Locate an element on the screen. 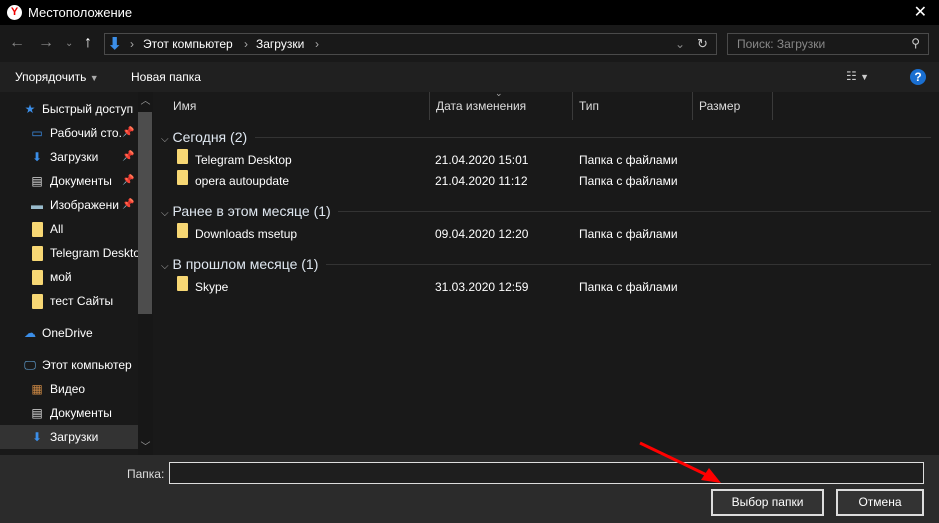 The height and width of the screenshot is (523, 939). file-name: Telegram Desktop is located at coordinates (243, 160).